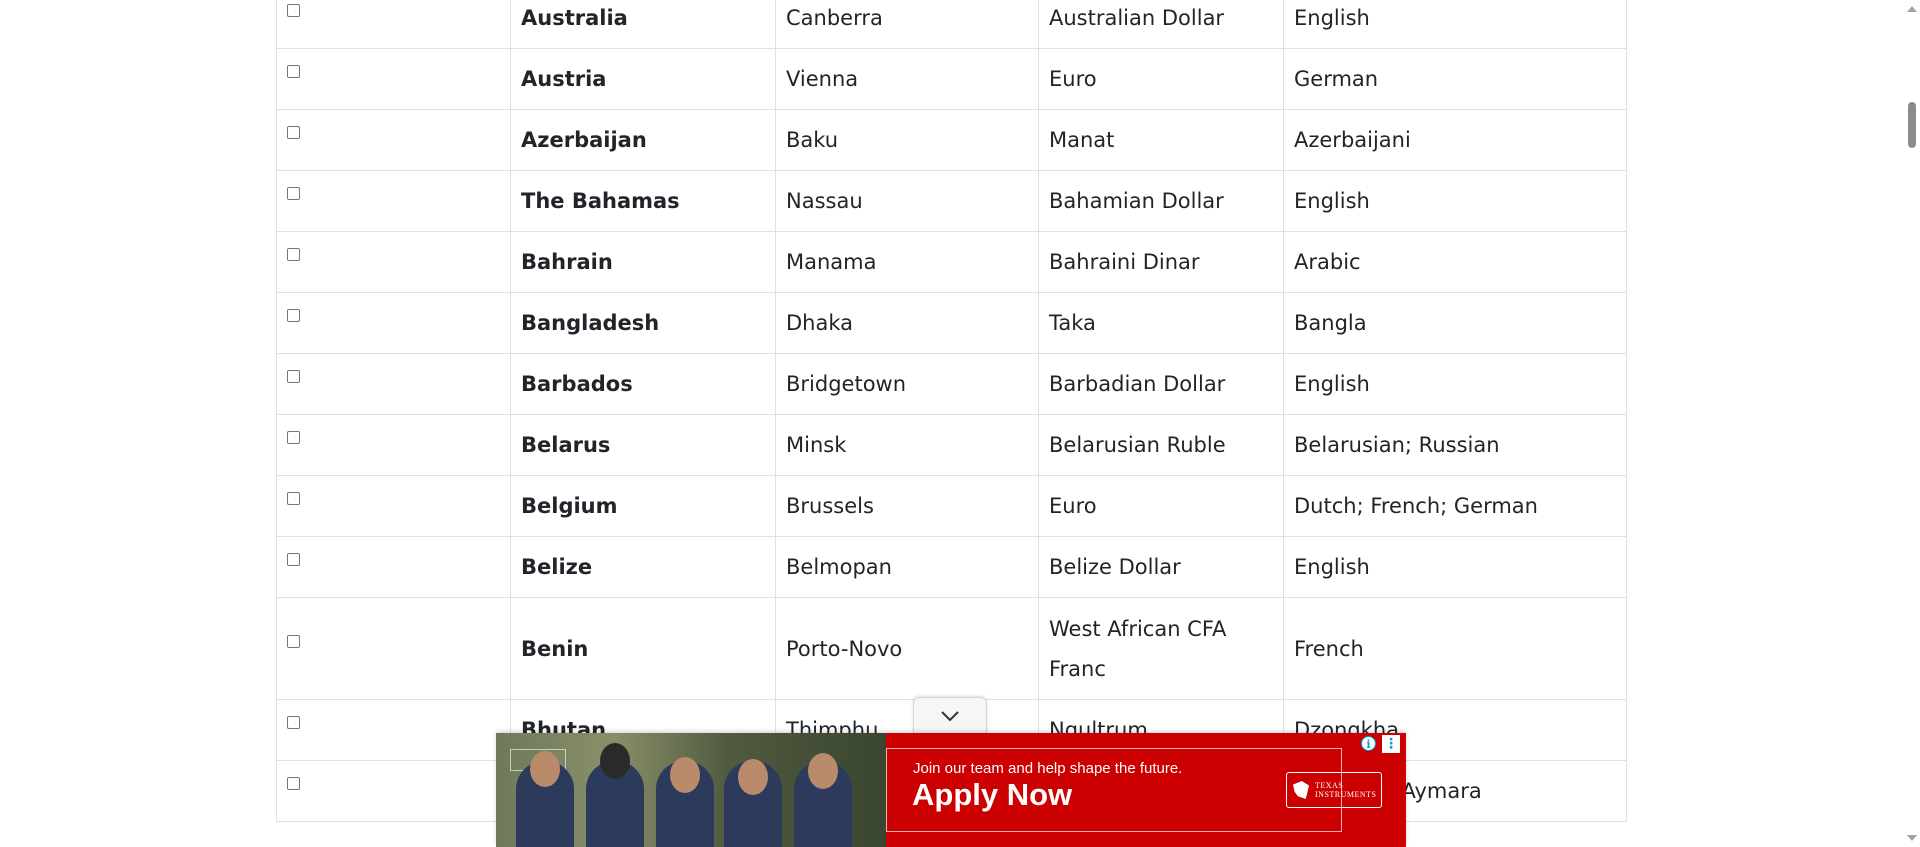 This screenshot has width=1920, height=847. What do you see at coordinates (907, 384) in the screenshot?
I see `capital-cell: Bridgetown` at bounding box center [907, 384].